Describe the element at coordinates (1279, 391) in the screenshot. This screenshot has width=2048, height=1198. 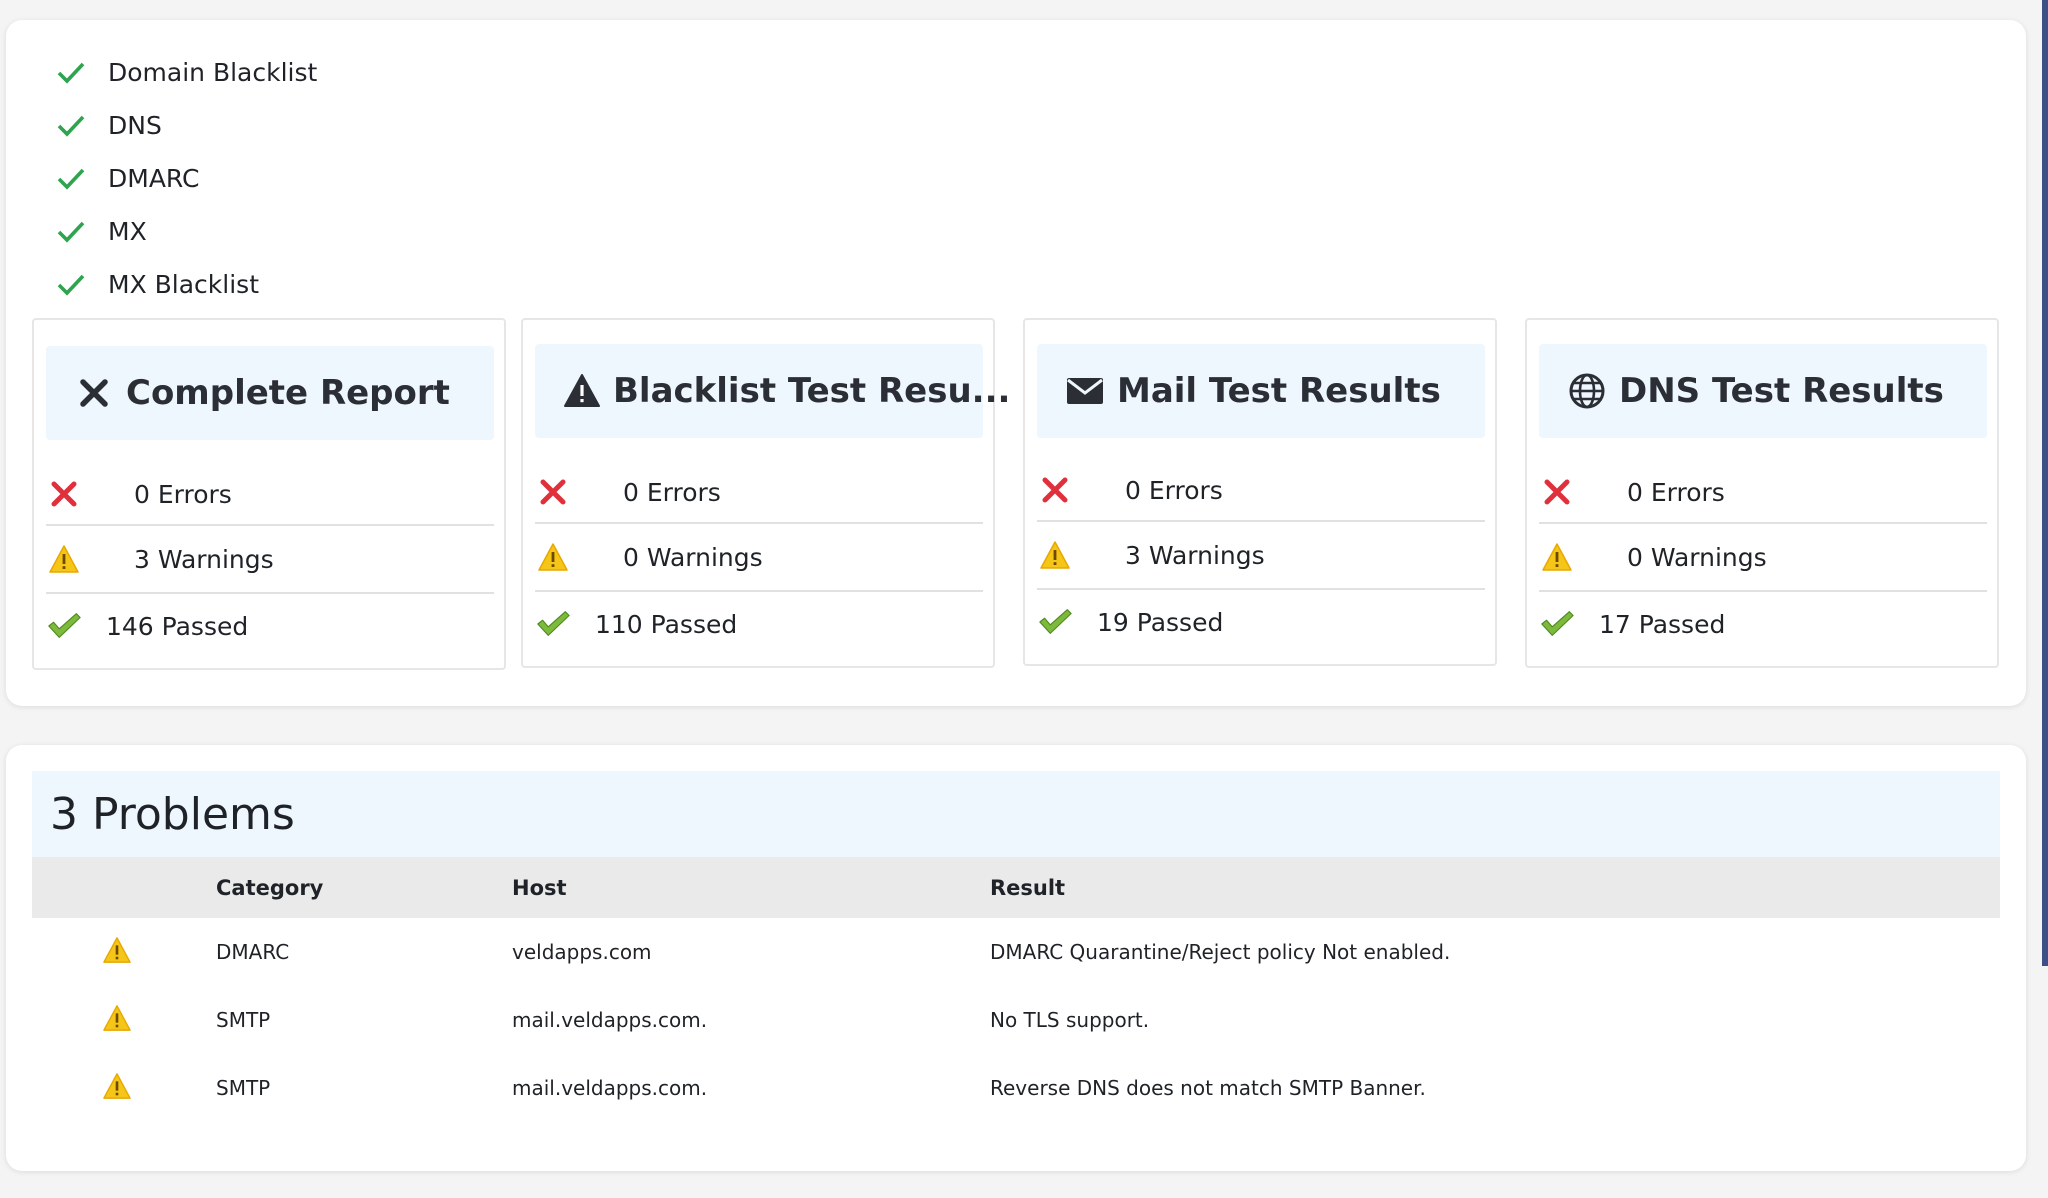
I see `card-title: Mail Test Results` at that location.